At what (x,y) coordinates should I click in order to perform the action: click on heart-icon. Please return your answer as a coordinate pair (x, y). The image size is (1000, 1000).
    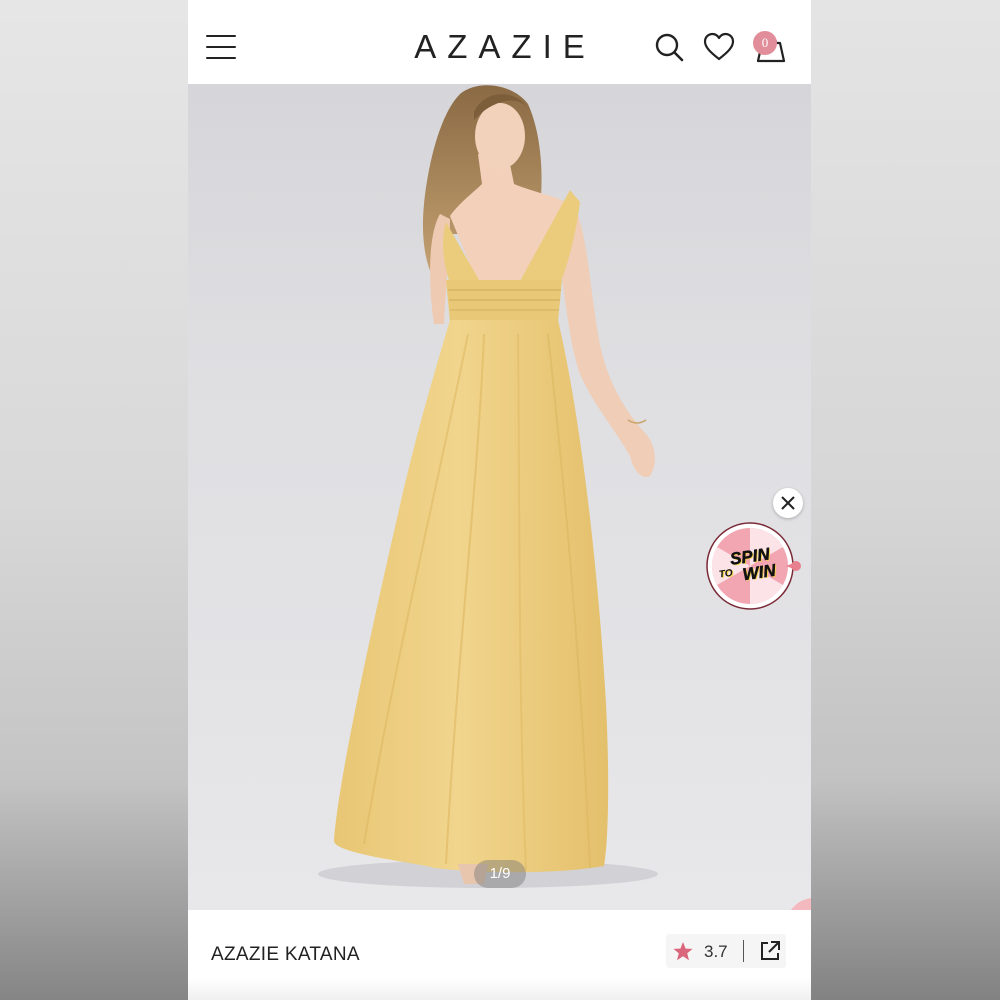
    Looking at the image, I should click on (719, 47).